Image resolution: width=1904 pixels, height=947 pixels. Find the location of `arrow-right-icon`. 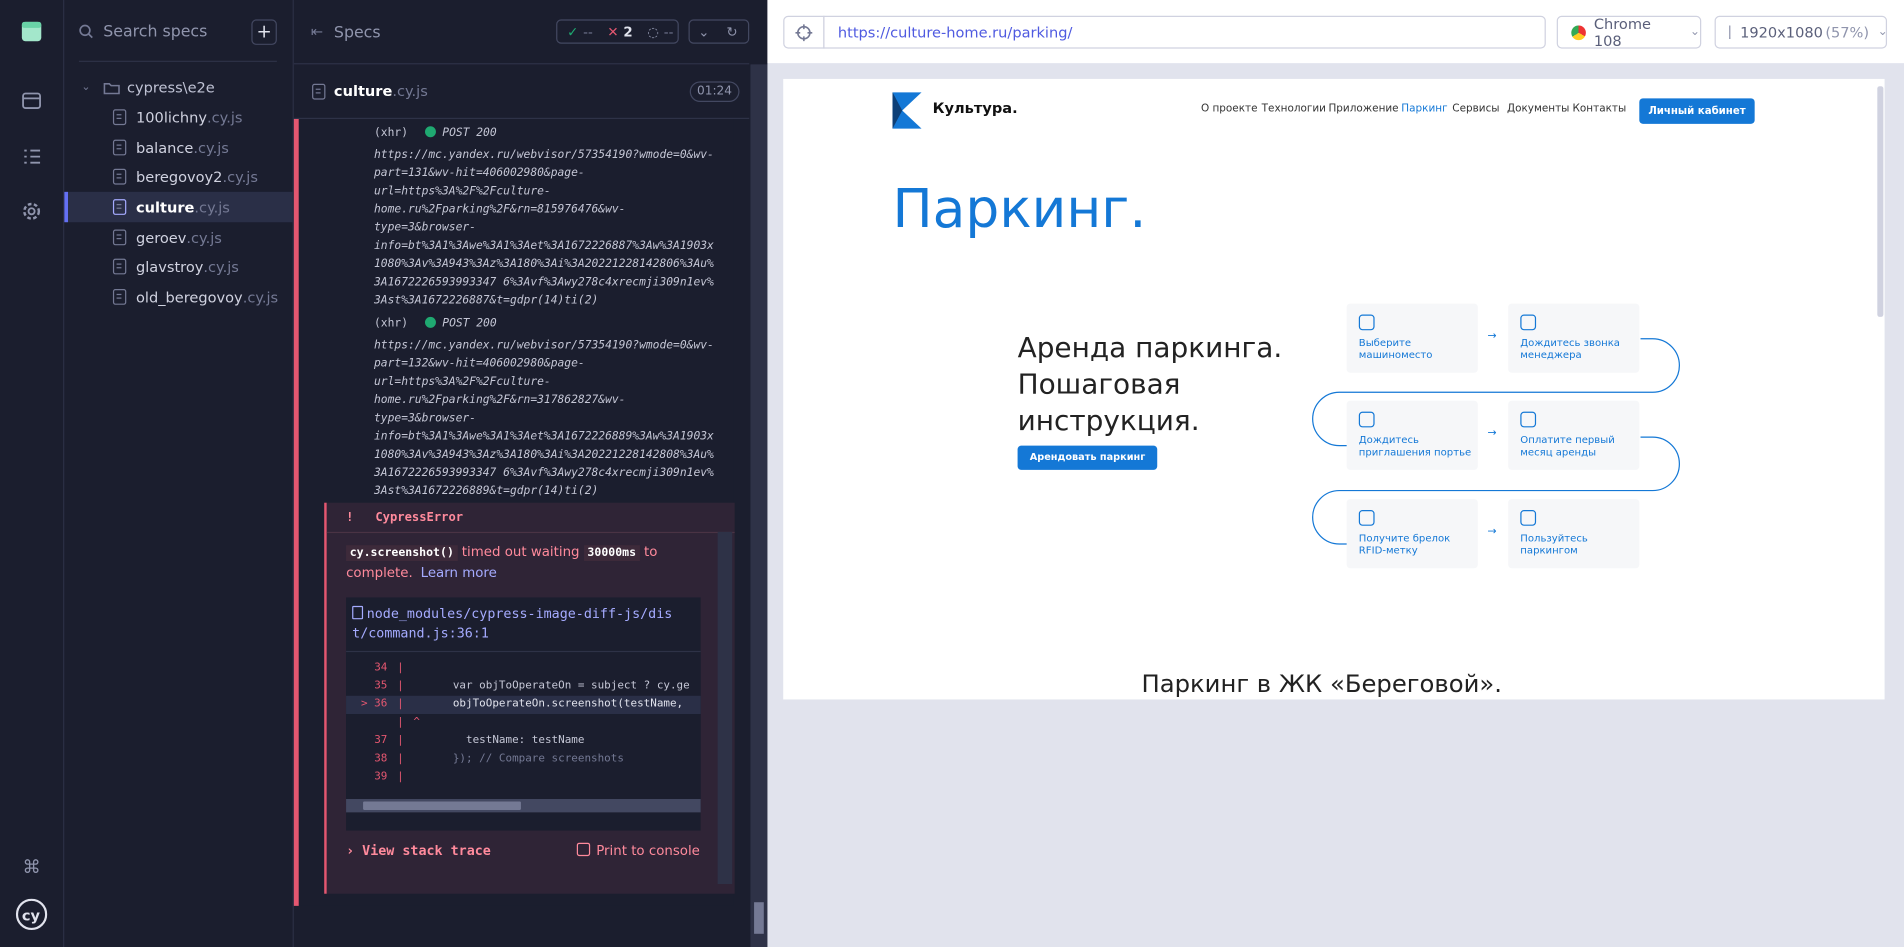

arrow-right-icon is located at coordinates (1040, 480).